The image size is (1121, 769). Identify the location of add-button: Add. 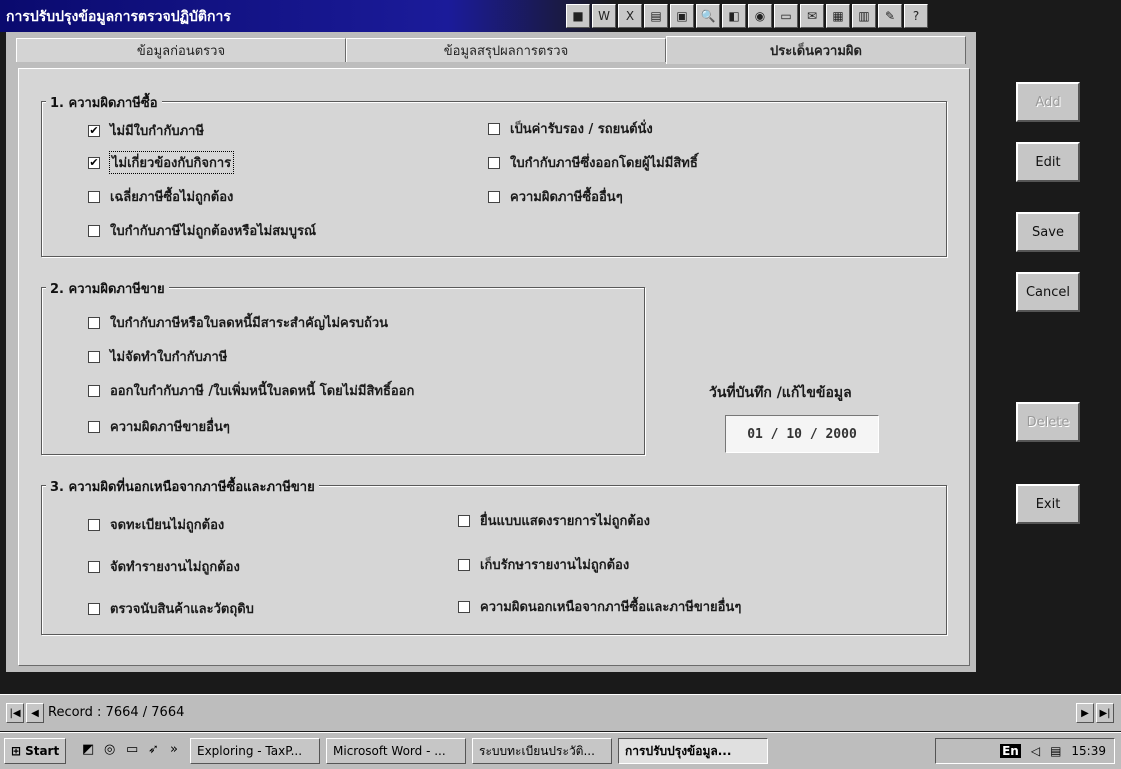
(1048, 102).